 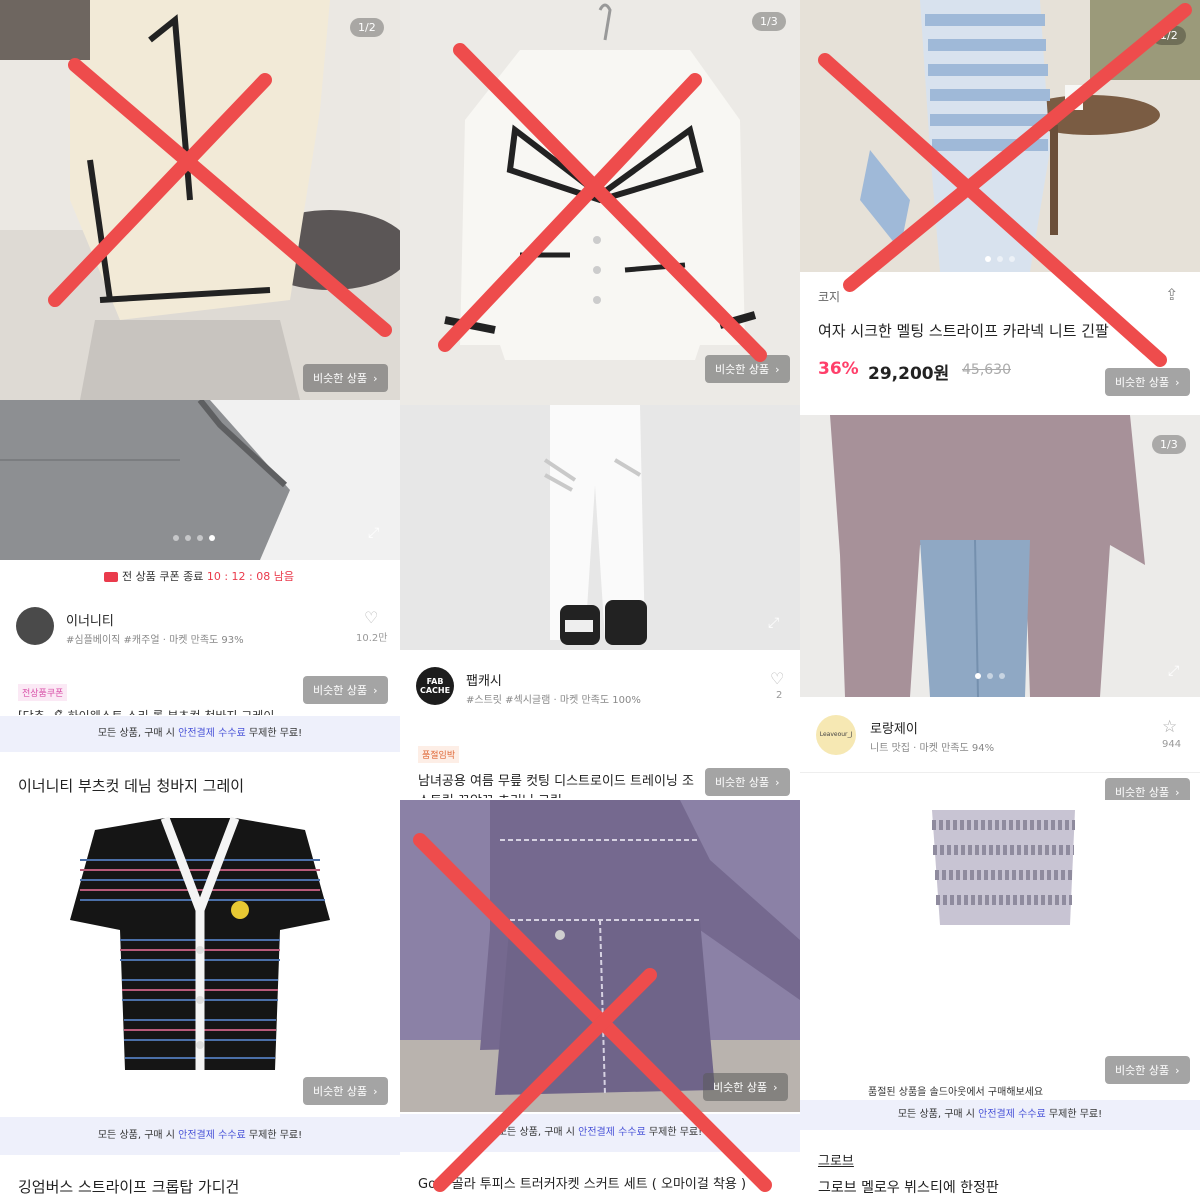 I want to click on product-card-cream-jacket: 1/2 비슷한 상품 ›, so click(x=200, y=200).